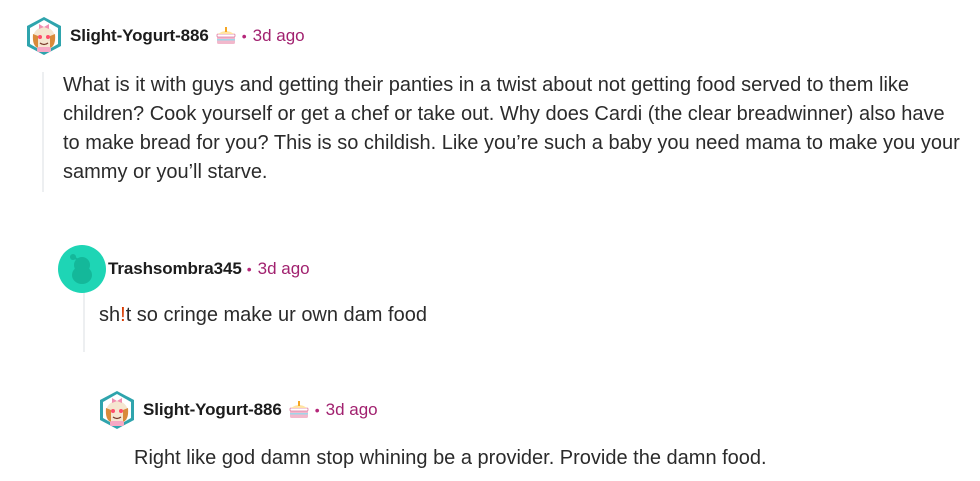 The height and width of the screenshot is (481, 980). Describe the element at coordinates (175, 269) in the screenshot. I see `username: Trashsombra345` at that location.